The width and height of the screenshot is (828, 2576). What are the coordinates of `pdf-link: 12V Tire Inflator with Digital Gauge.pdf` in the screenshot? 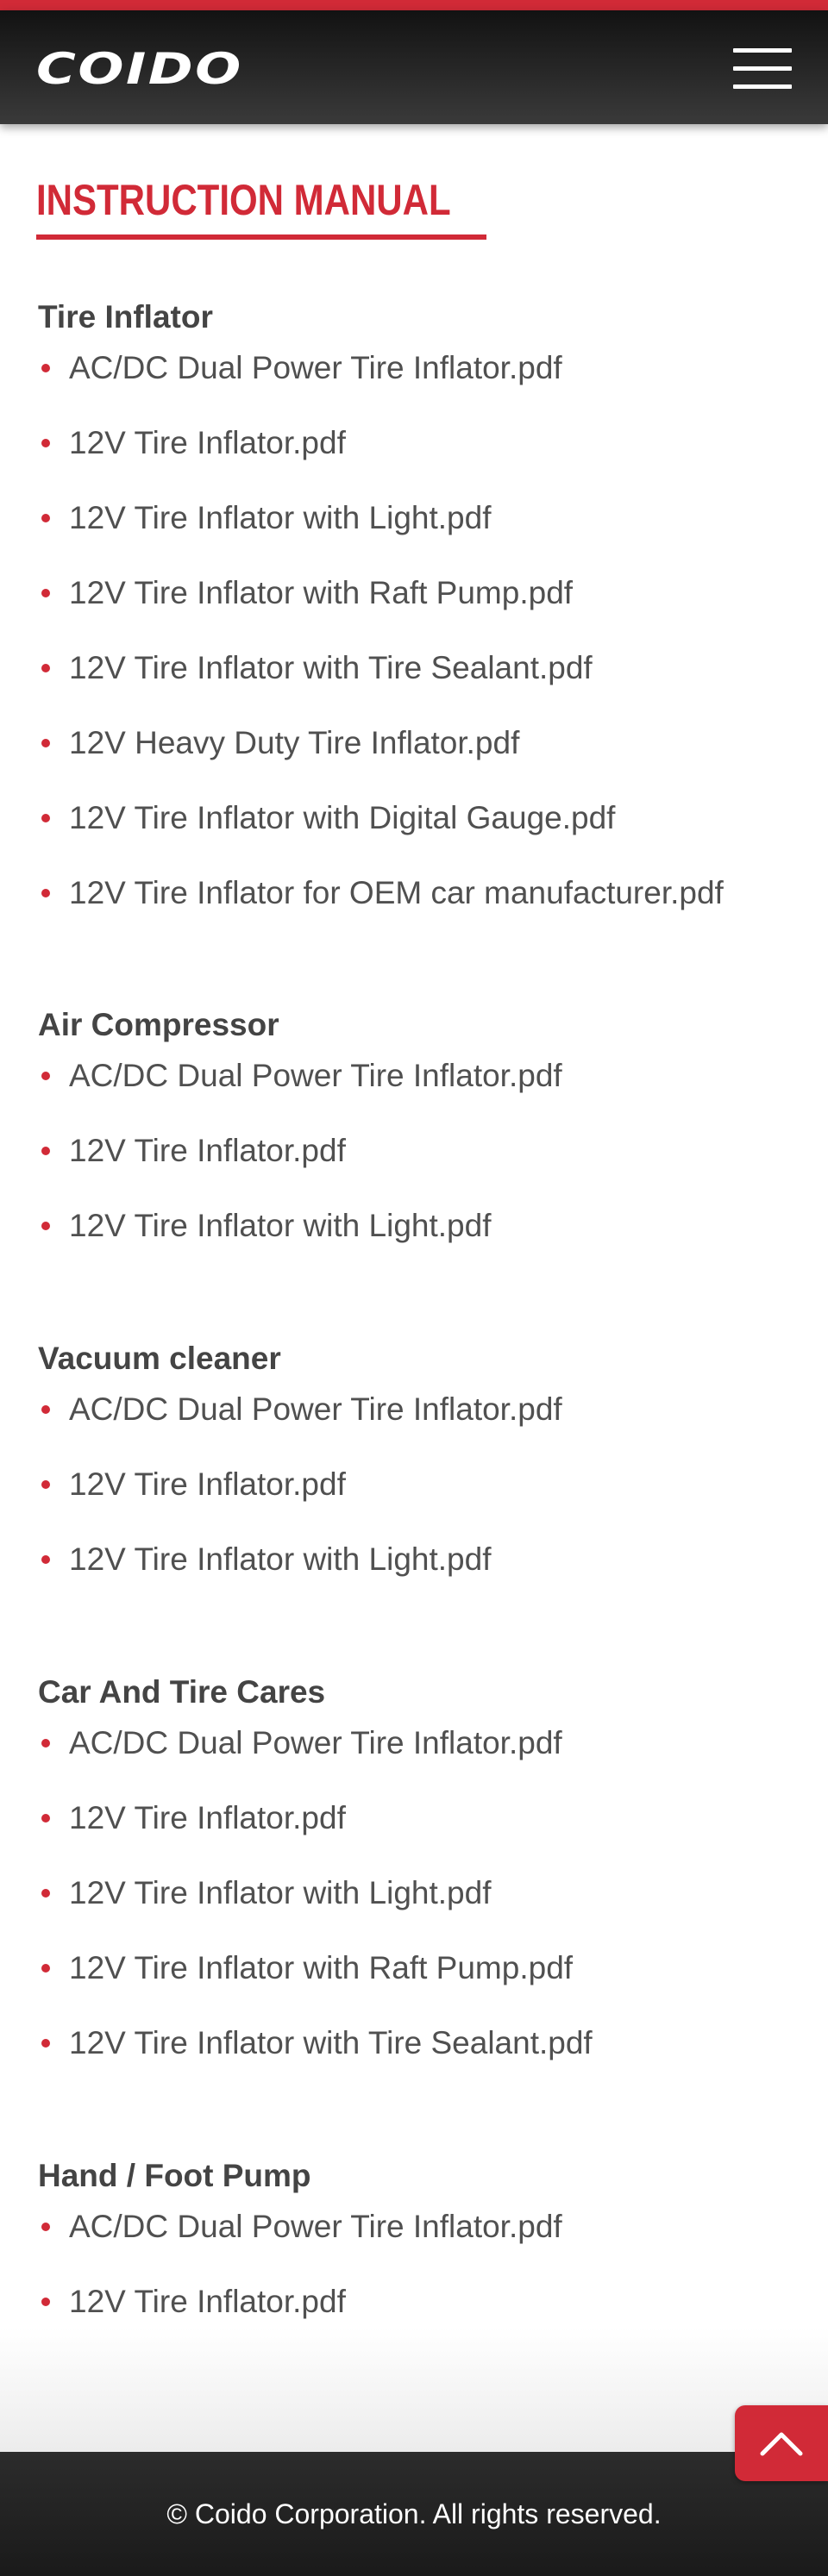 It's located at (342, 818).